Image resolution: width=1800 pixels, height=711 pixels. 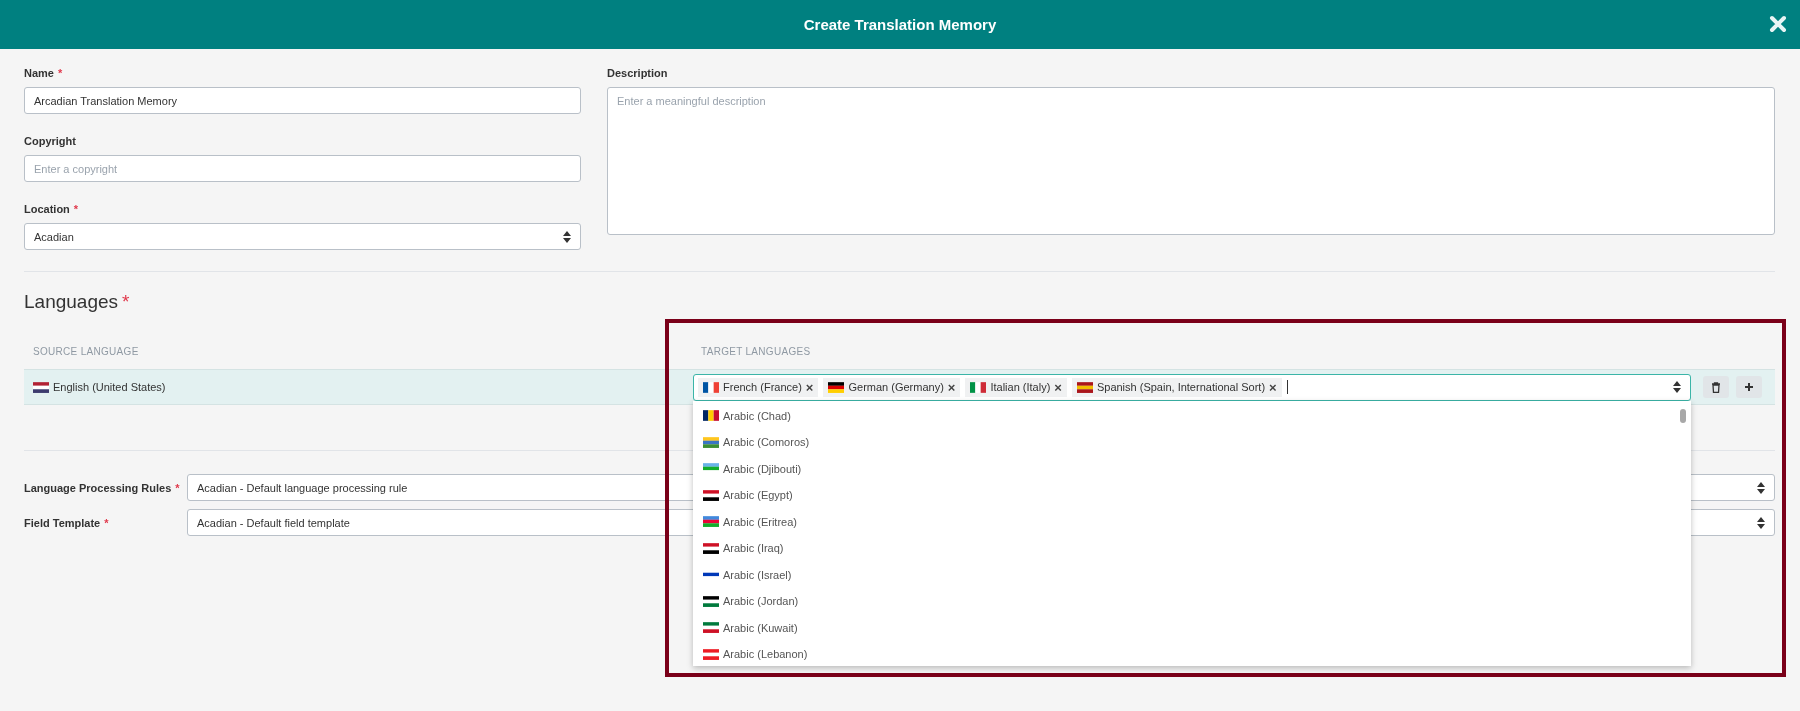 I want to click on dropdown-option: Arabic (Lebanon), so click(x=1192, y=654).